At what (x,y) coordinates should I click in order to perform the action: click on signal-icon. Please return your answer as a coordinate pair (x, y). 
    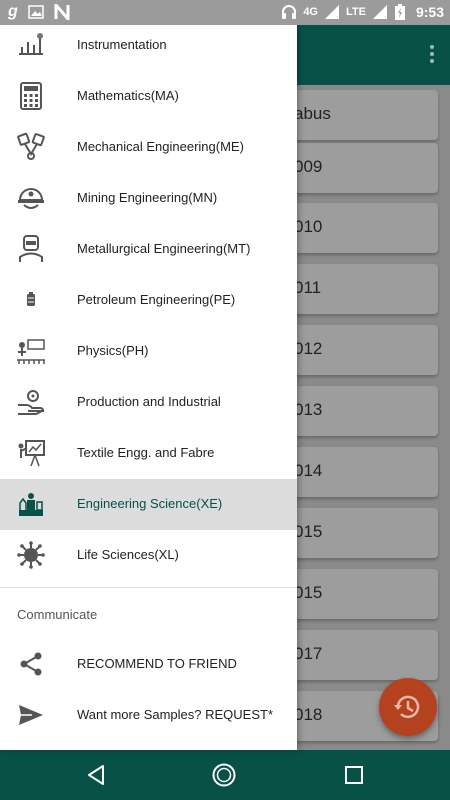
    Looking at the image, I should click on (332, 12).